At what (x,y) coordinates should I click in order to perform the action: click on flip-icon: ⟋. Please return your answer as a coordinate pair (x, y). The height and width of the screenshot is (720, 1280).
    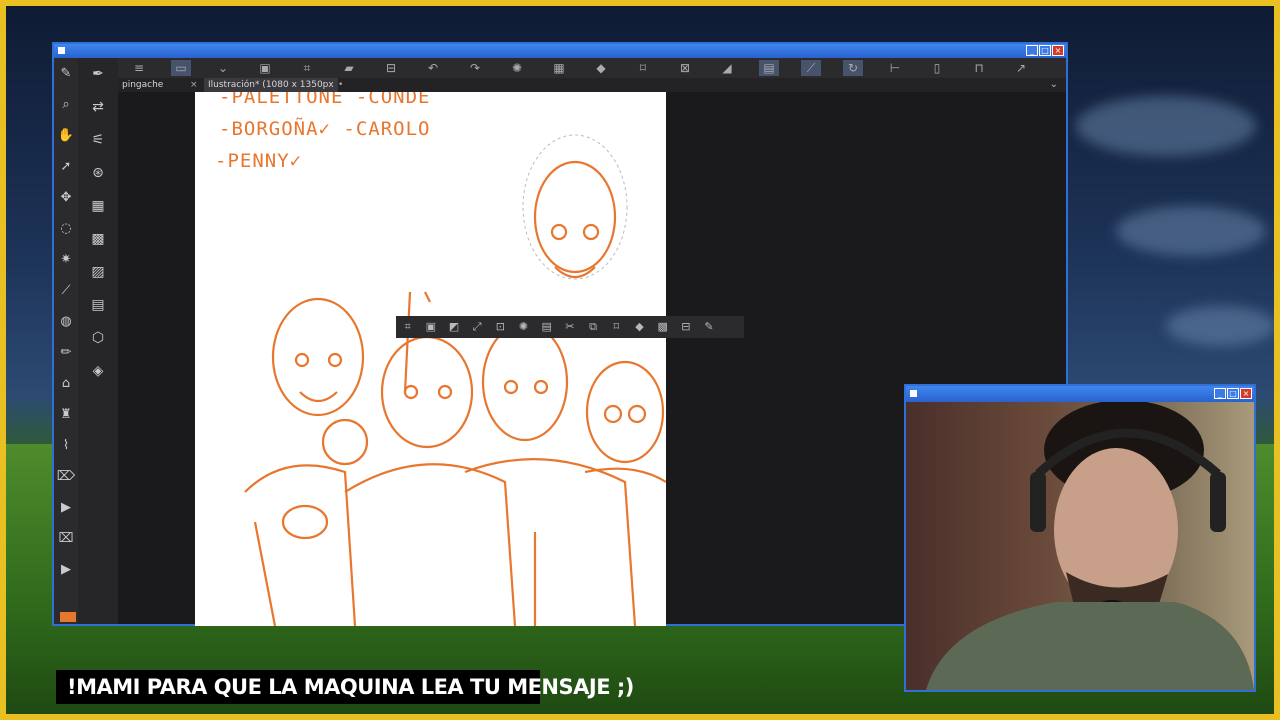
    Looking at the image, I should click on (811, 68).